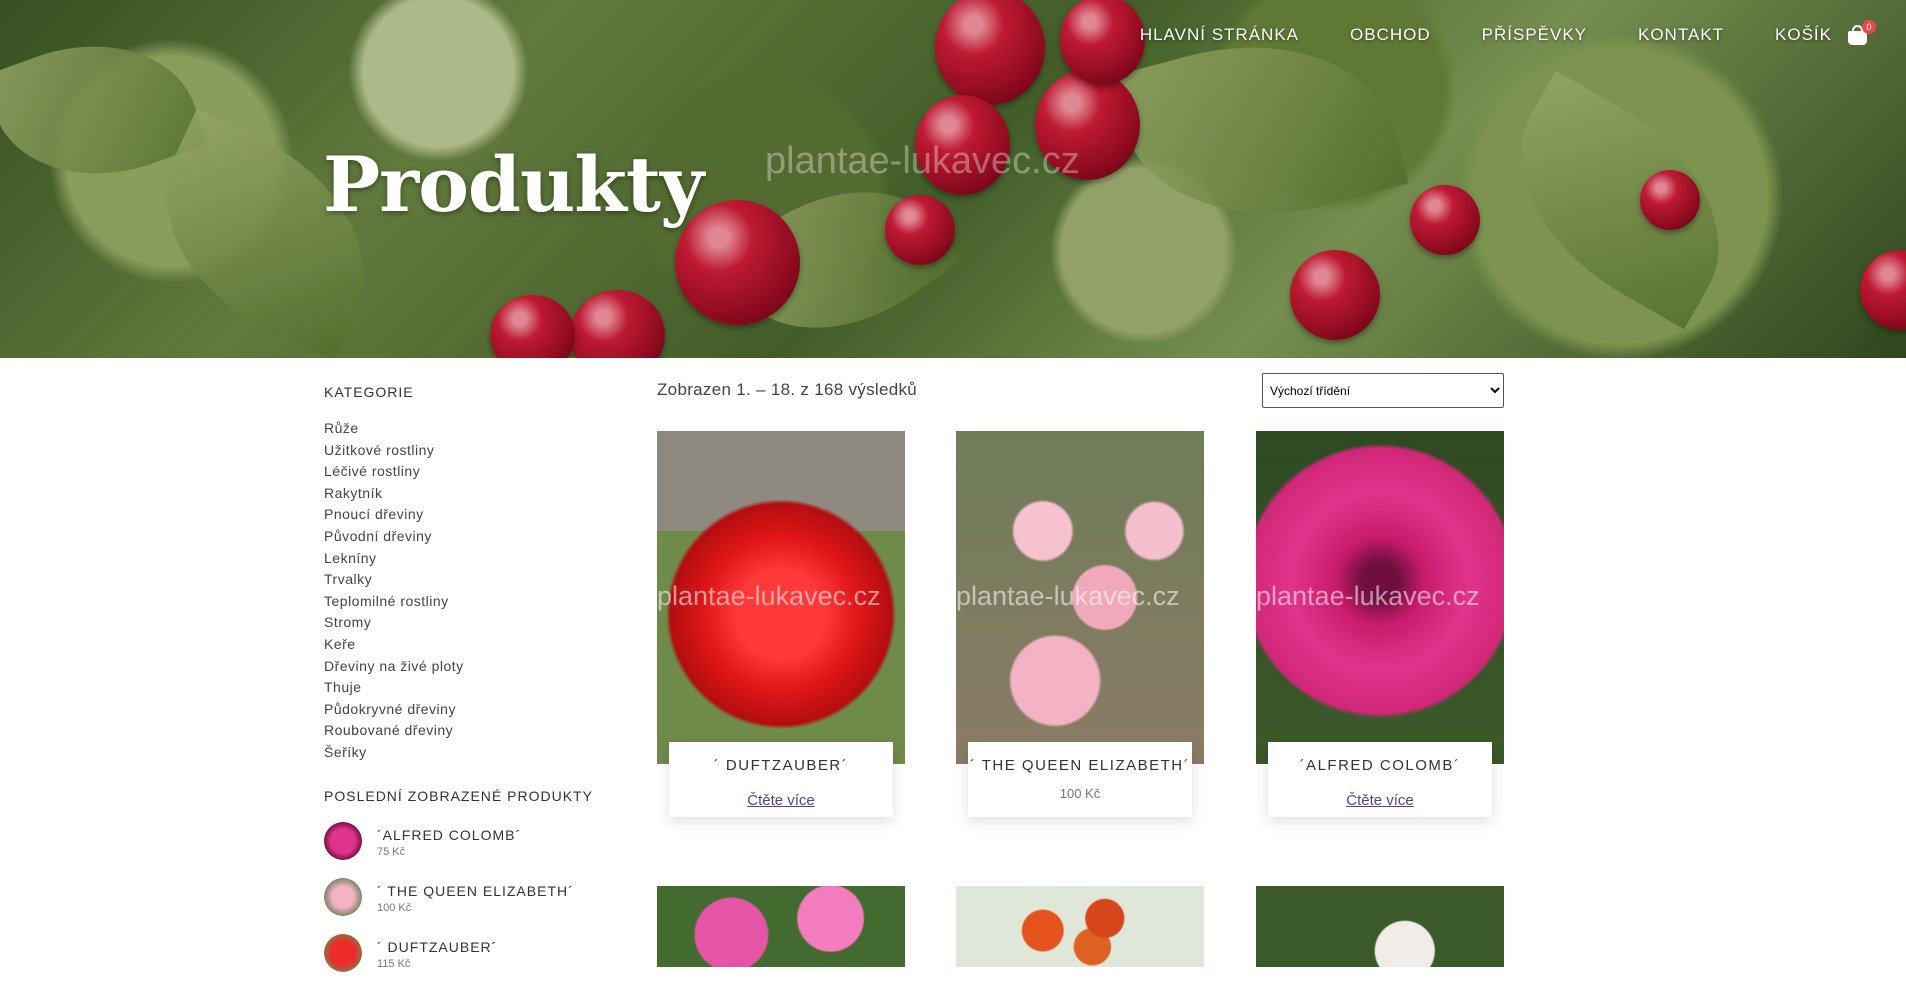 This screenshot has height=990, width=1906. What do you see at coordinates (1380, 779) in the screenshot?
I see `product-info: ´ALFRED COLOMB´ Čtěte více` at bounding box center [1380, 779].